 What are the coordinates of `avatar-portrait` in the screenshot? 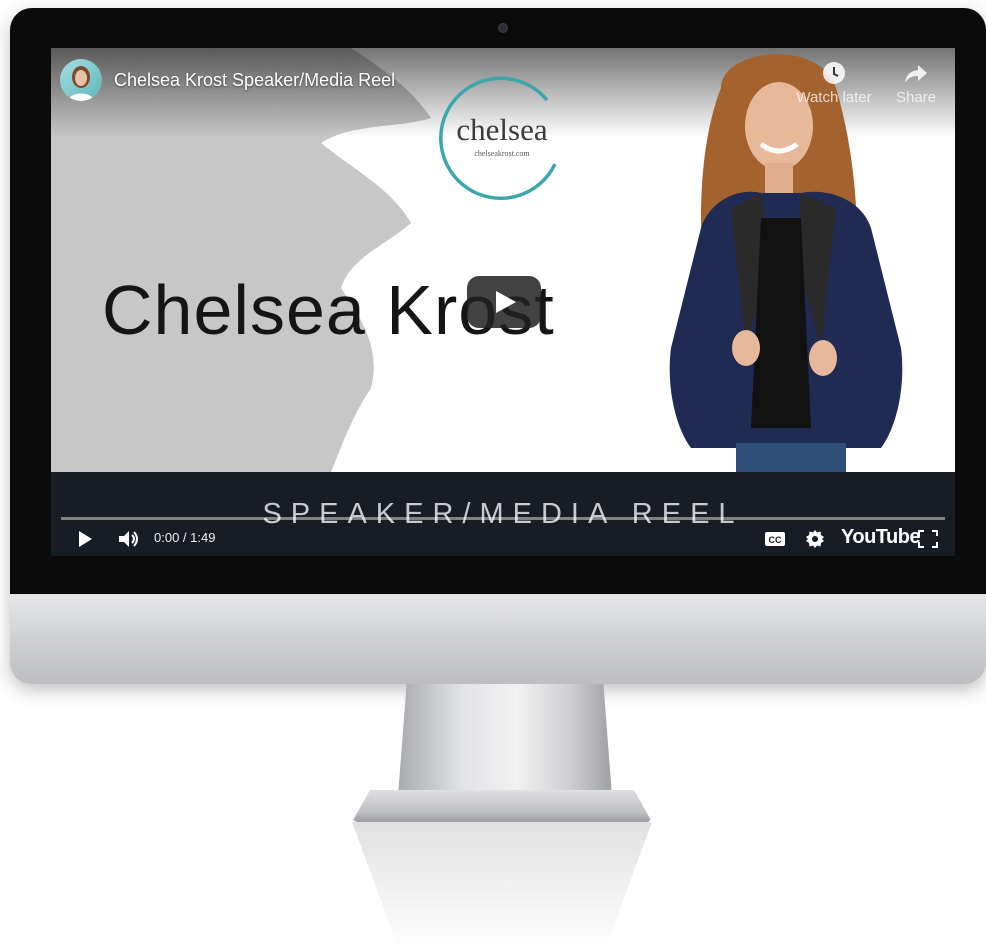 It's located at (81, 83).